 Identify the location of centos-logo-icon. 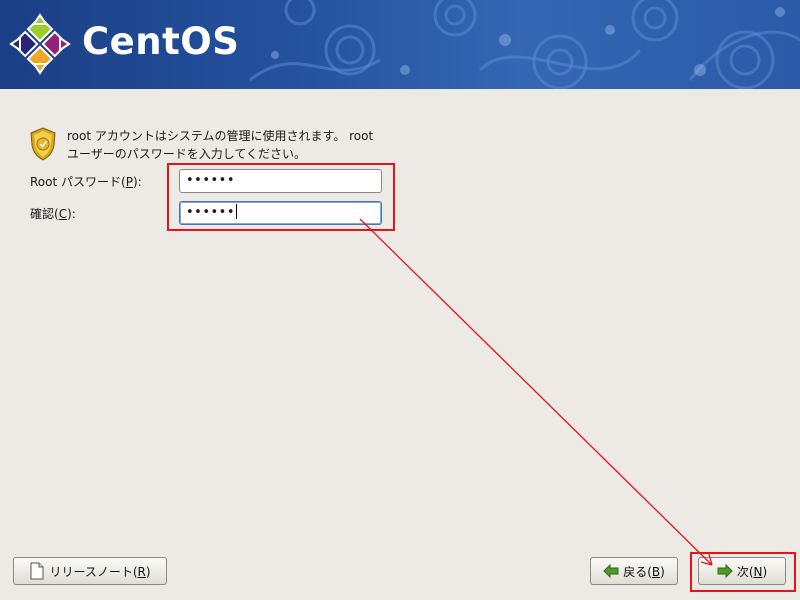
(40, 44).